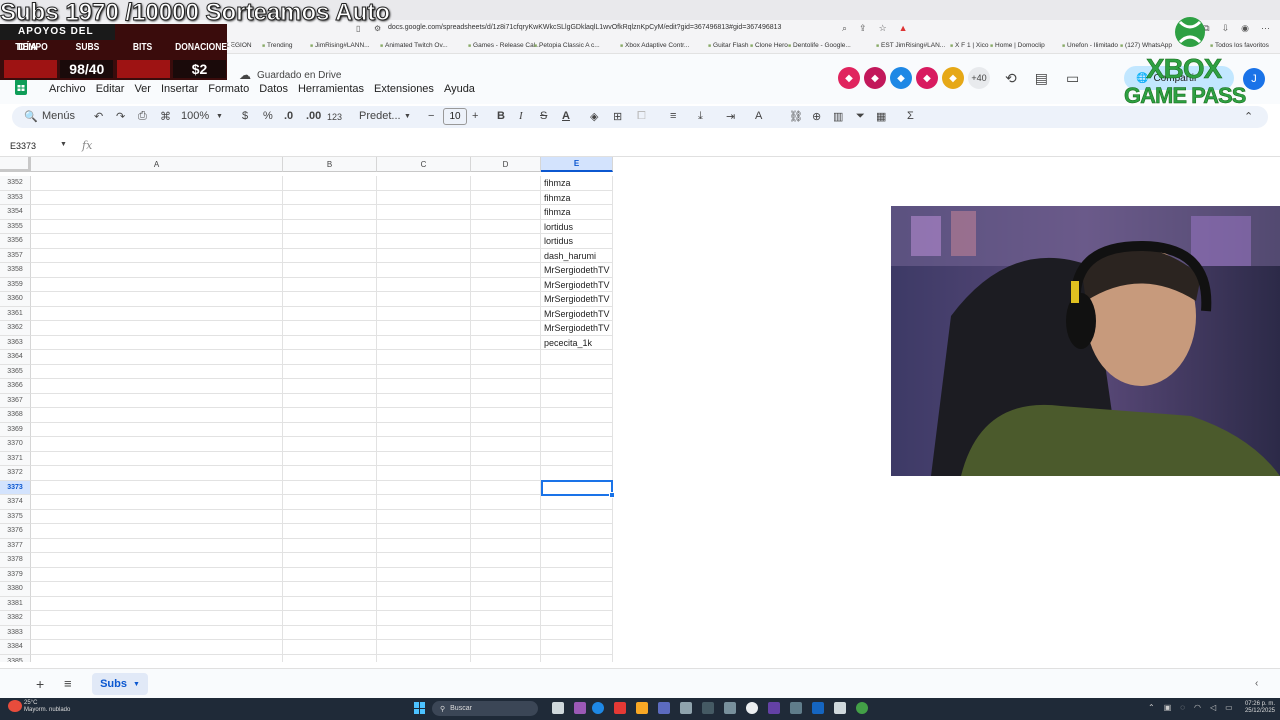 The height and width of the screenshot is (720, 1280). What do you see at coordinates (883, 28) in the screenshot?
I see `star-icon: ☆` at bounding box center [883, 28].